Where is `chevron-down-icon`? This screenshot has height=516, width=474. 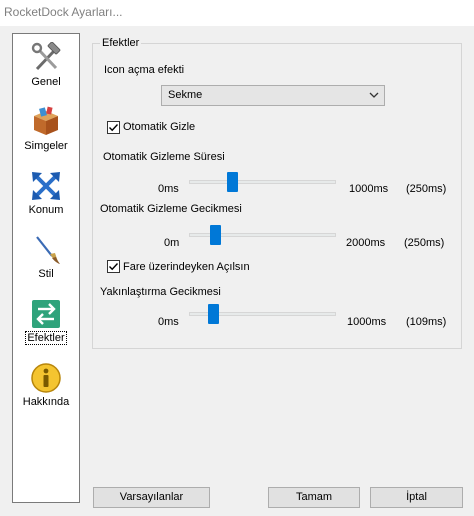 chevron-down-icon is located at coordinates (374, 95).